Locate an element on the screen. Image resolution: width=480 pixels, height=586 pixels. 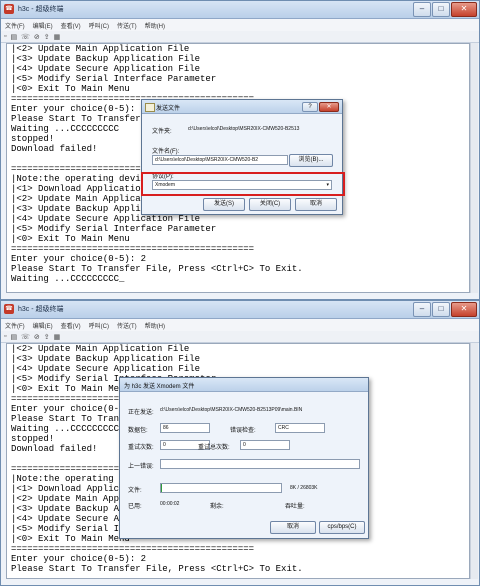
last-error-label: 上一错误: is located at coordinates (141, 467).